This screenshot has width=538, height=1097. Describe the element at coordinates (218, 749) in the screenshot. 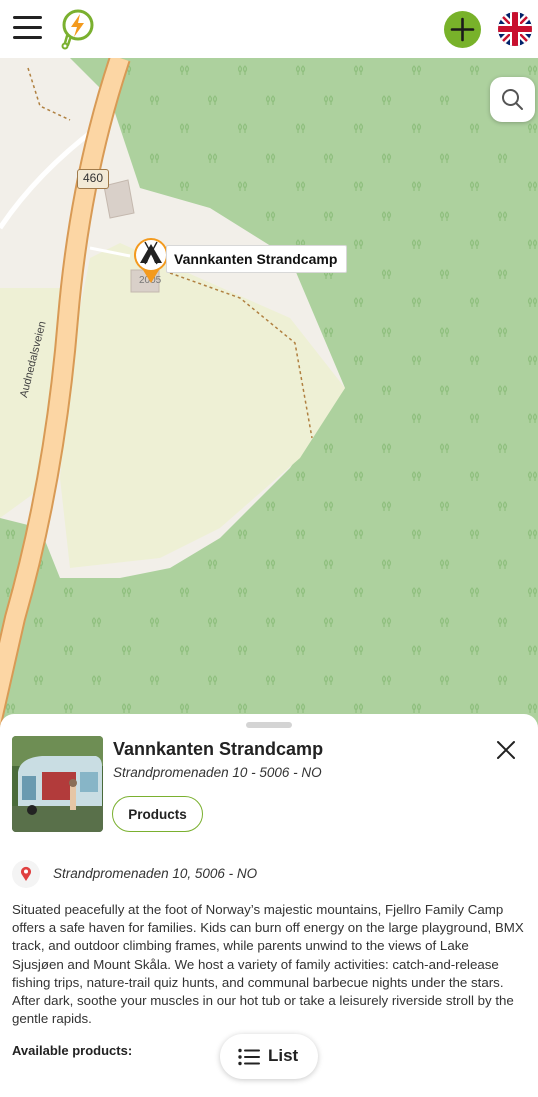

I see `place-title: Vannkanten Strandcamp` at that location.